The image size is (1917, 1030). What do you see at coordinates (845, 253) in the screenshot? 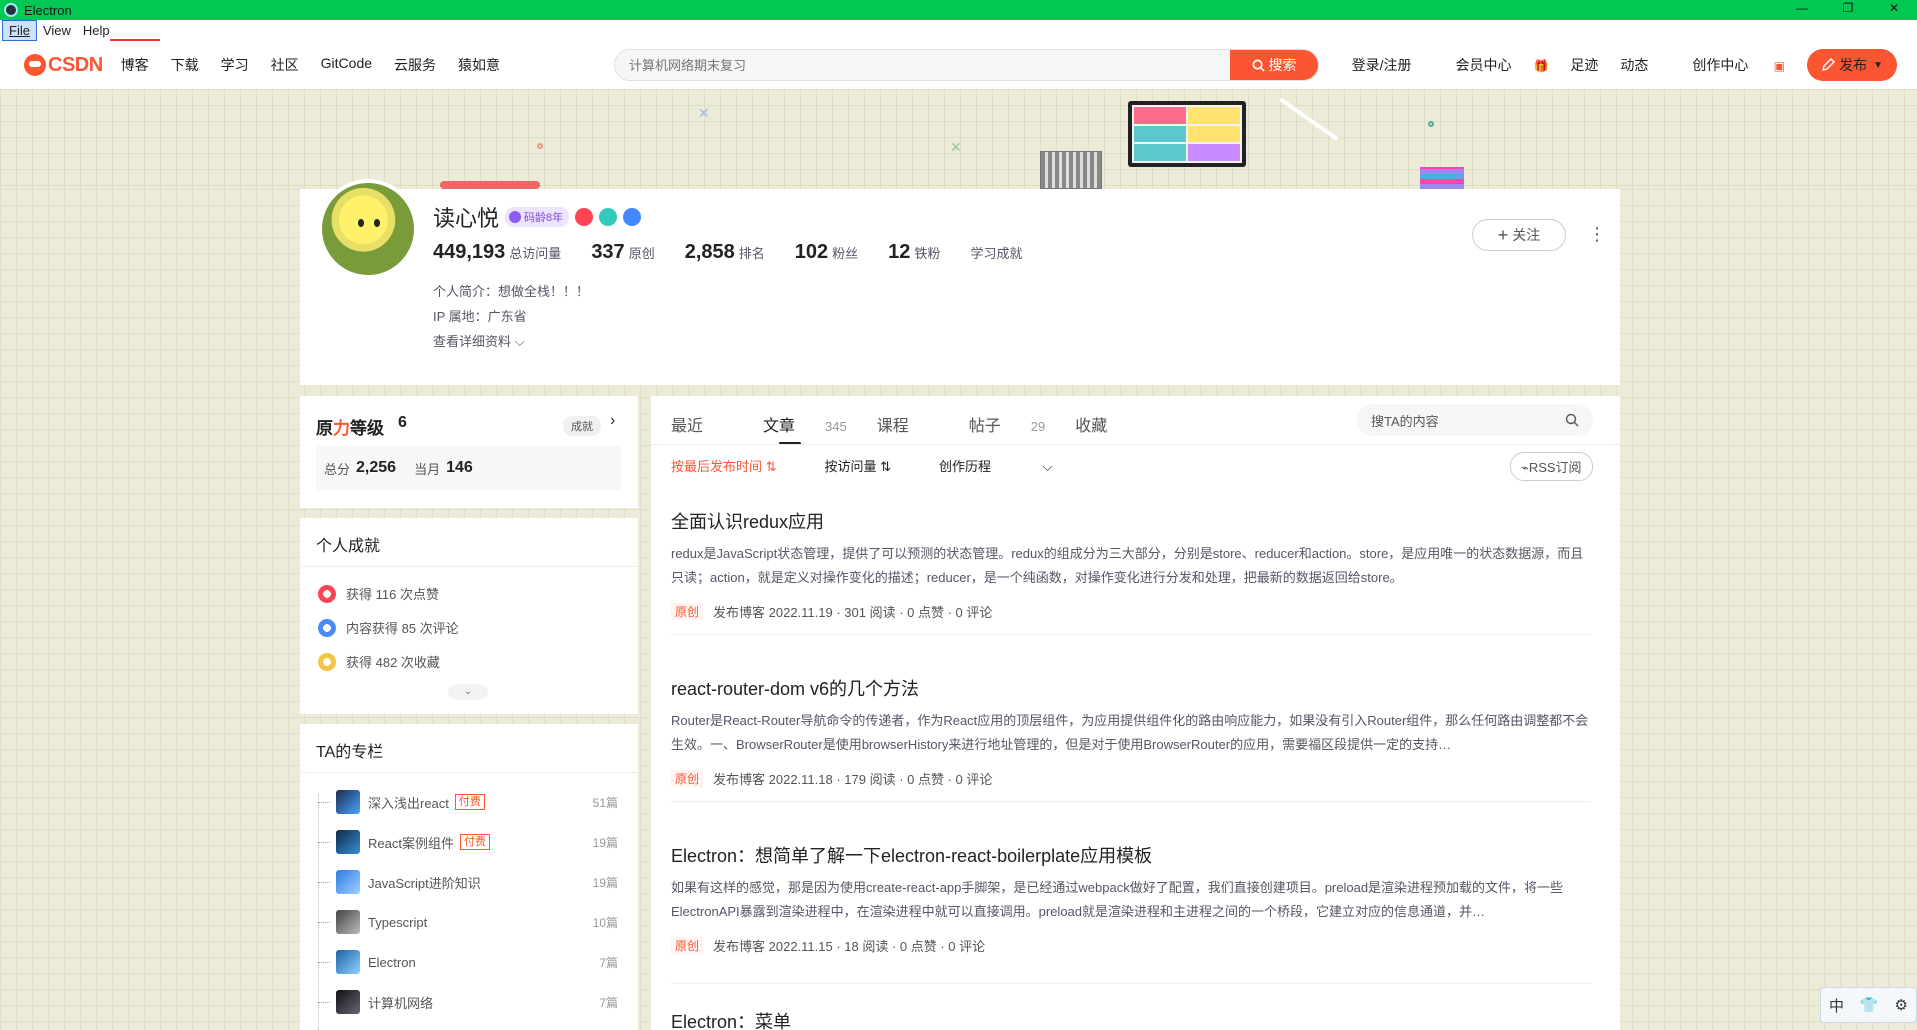
I see `stat-label: 粉丝` at bounding box center [845, 253].